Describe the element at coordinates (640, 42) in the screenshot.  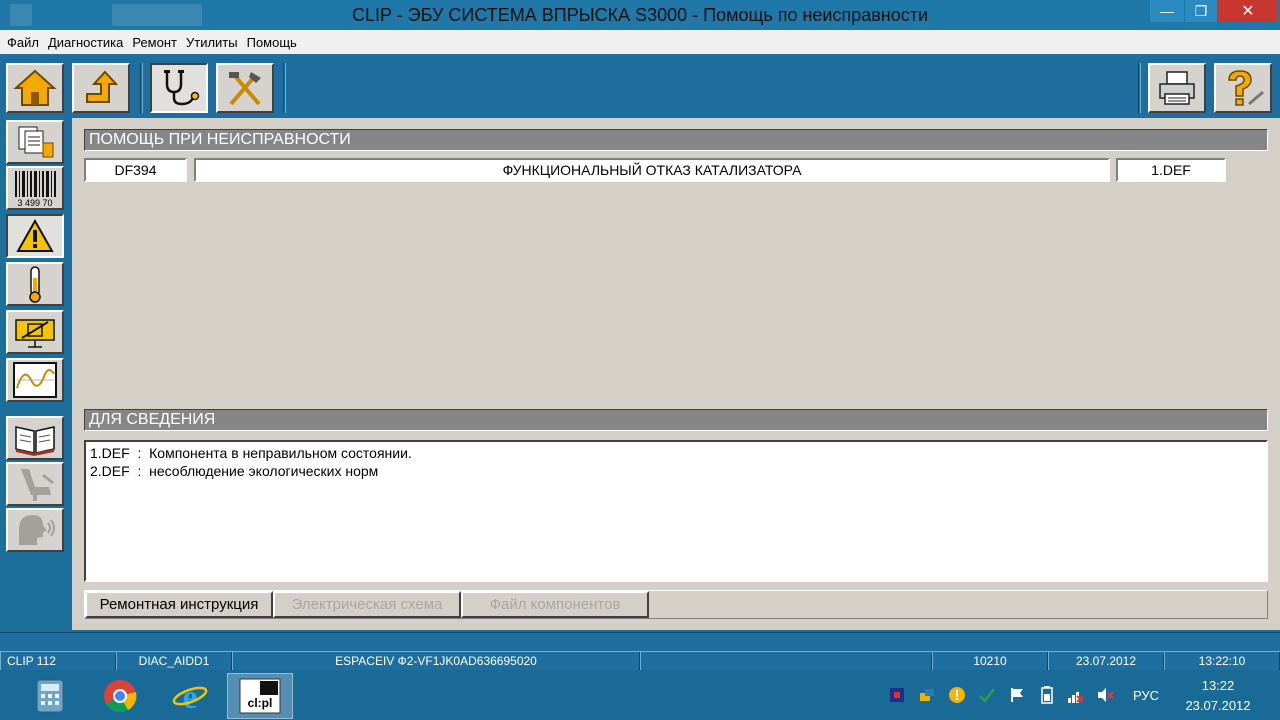
I see `menu-bar: Файл Диагностика Ремонт Утилиты Помощь` at that location.